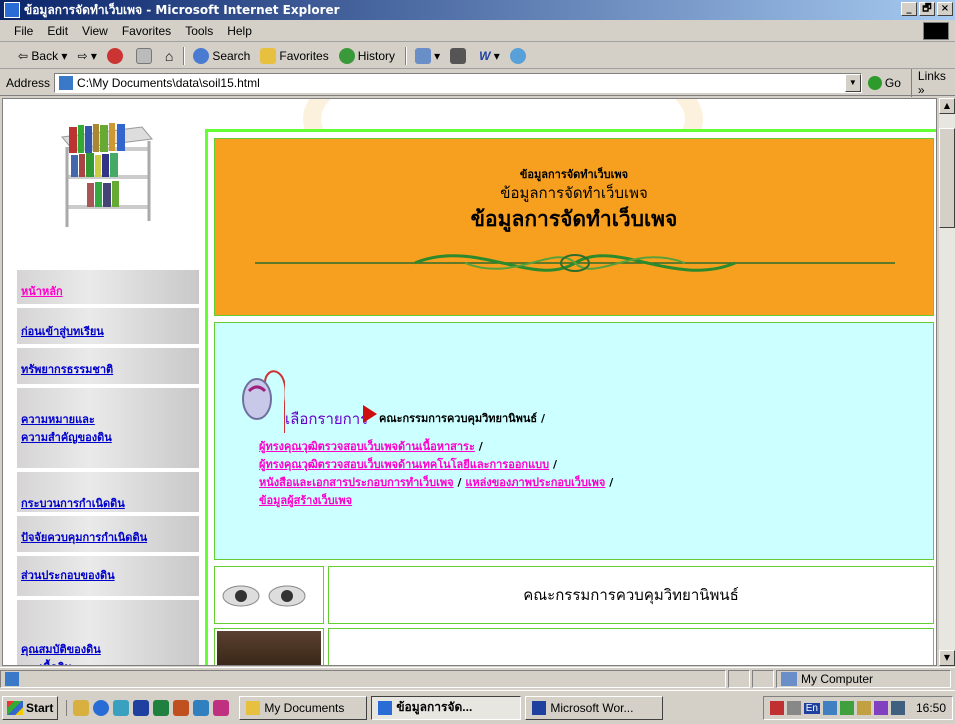 This screenshot has height=724, width=955. I want to click on task-my-documents: My Documents, so click(303, 707).